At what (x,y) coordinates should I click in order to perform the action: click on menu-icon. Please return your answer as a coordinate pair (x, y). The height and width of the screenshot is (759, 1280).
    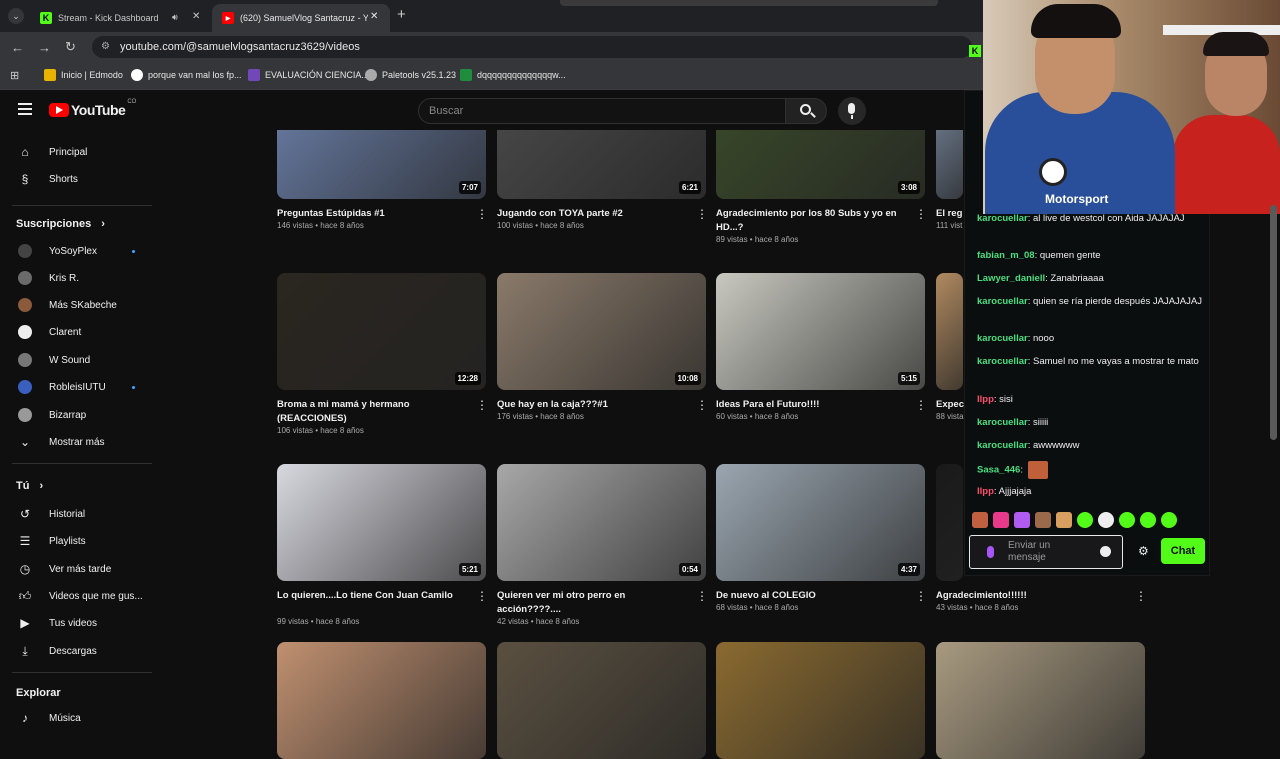
    Looking at the image, I should click on (25, 109).